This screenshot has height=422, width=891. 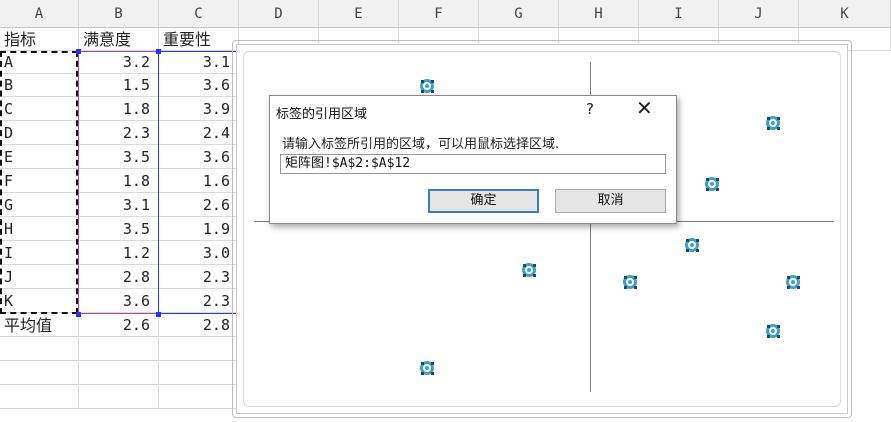 I want to click on column-header-i: I, so click(x=679, y=14).